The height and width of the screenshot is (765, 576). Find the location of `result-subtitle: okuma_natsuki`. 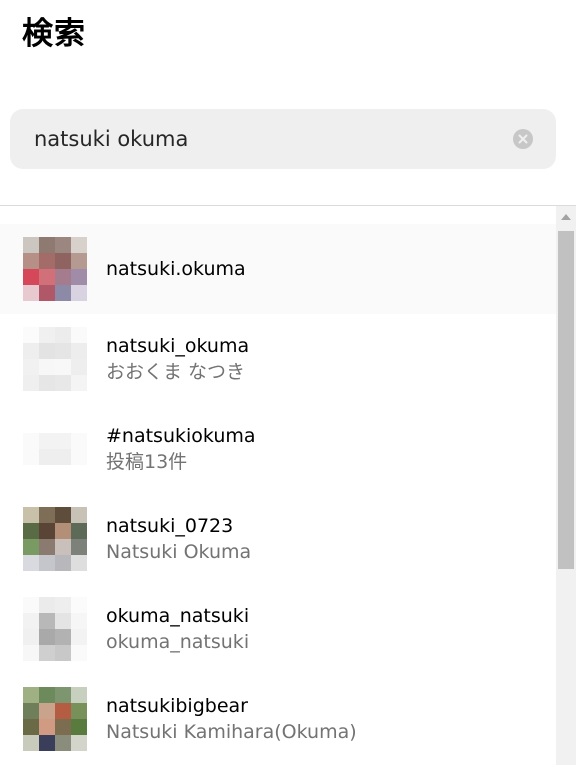

result-subtitle: okuma_natsuki is located at coordinates (178, 642).